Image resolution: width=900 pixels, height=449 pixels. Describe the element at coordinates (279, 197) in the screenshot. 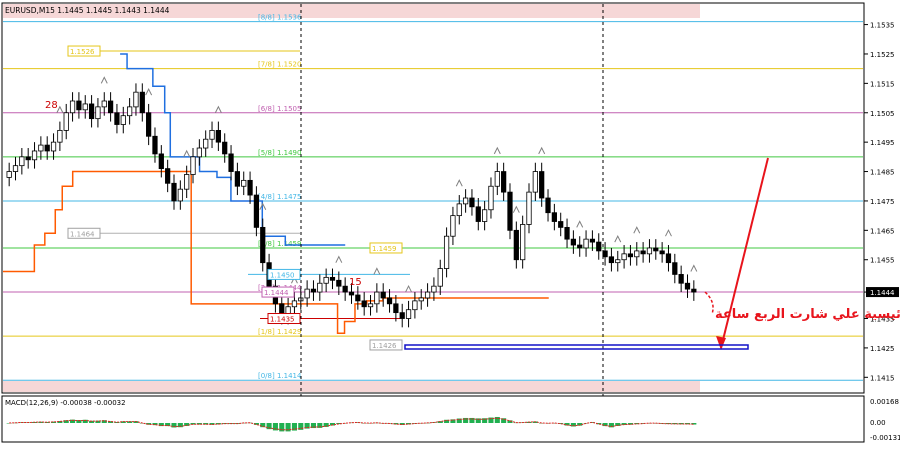

I see `murrey-level-label: [4/8] 1.1475` at that location.